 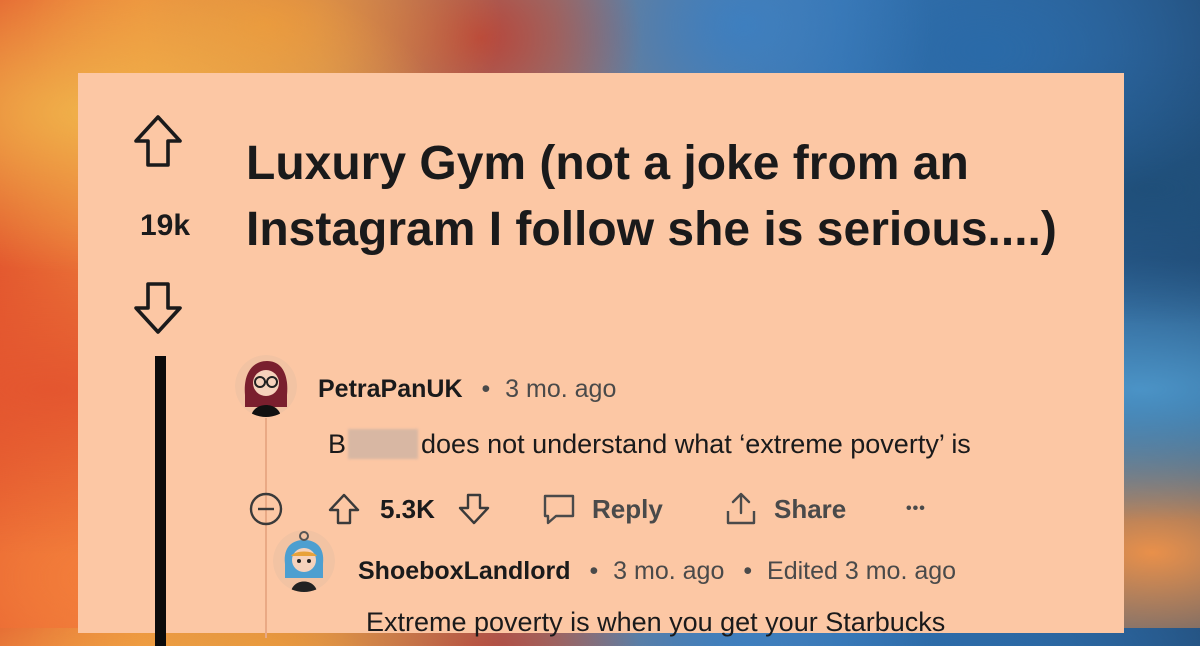 What do you see at coordinates (337, 444) in the screenshot?
I see `comment-text-prefix: B` at bounding box center [337, 444].